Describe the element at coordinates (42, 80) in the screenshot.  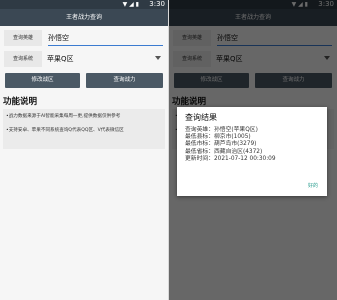
I see `modify-zone-button: 修改战区` at that location.